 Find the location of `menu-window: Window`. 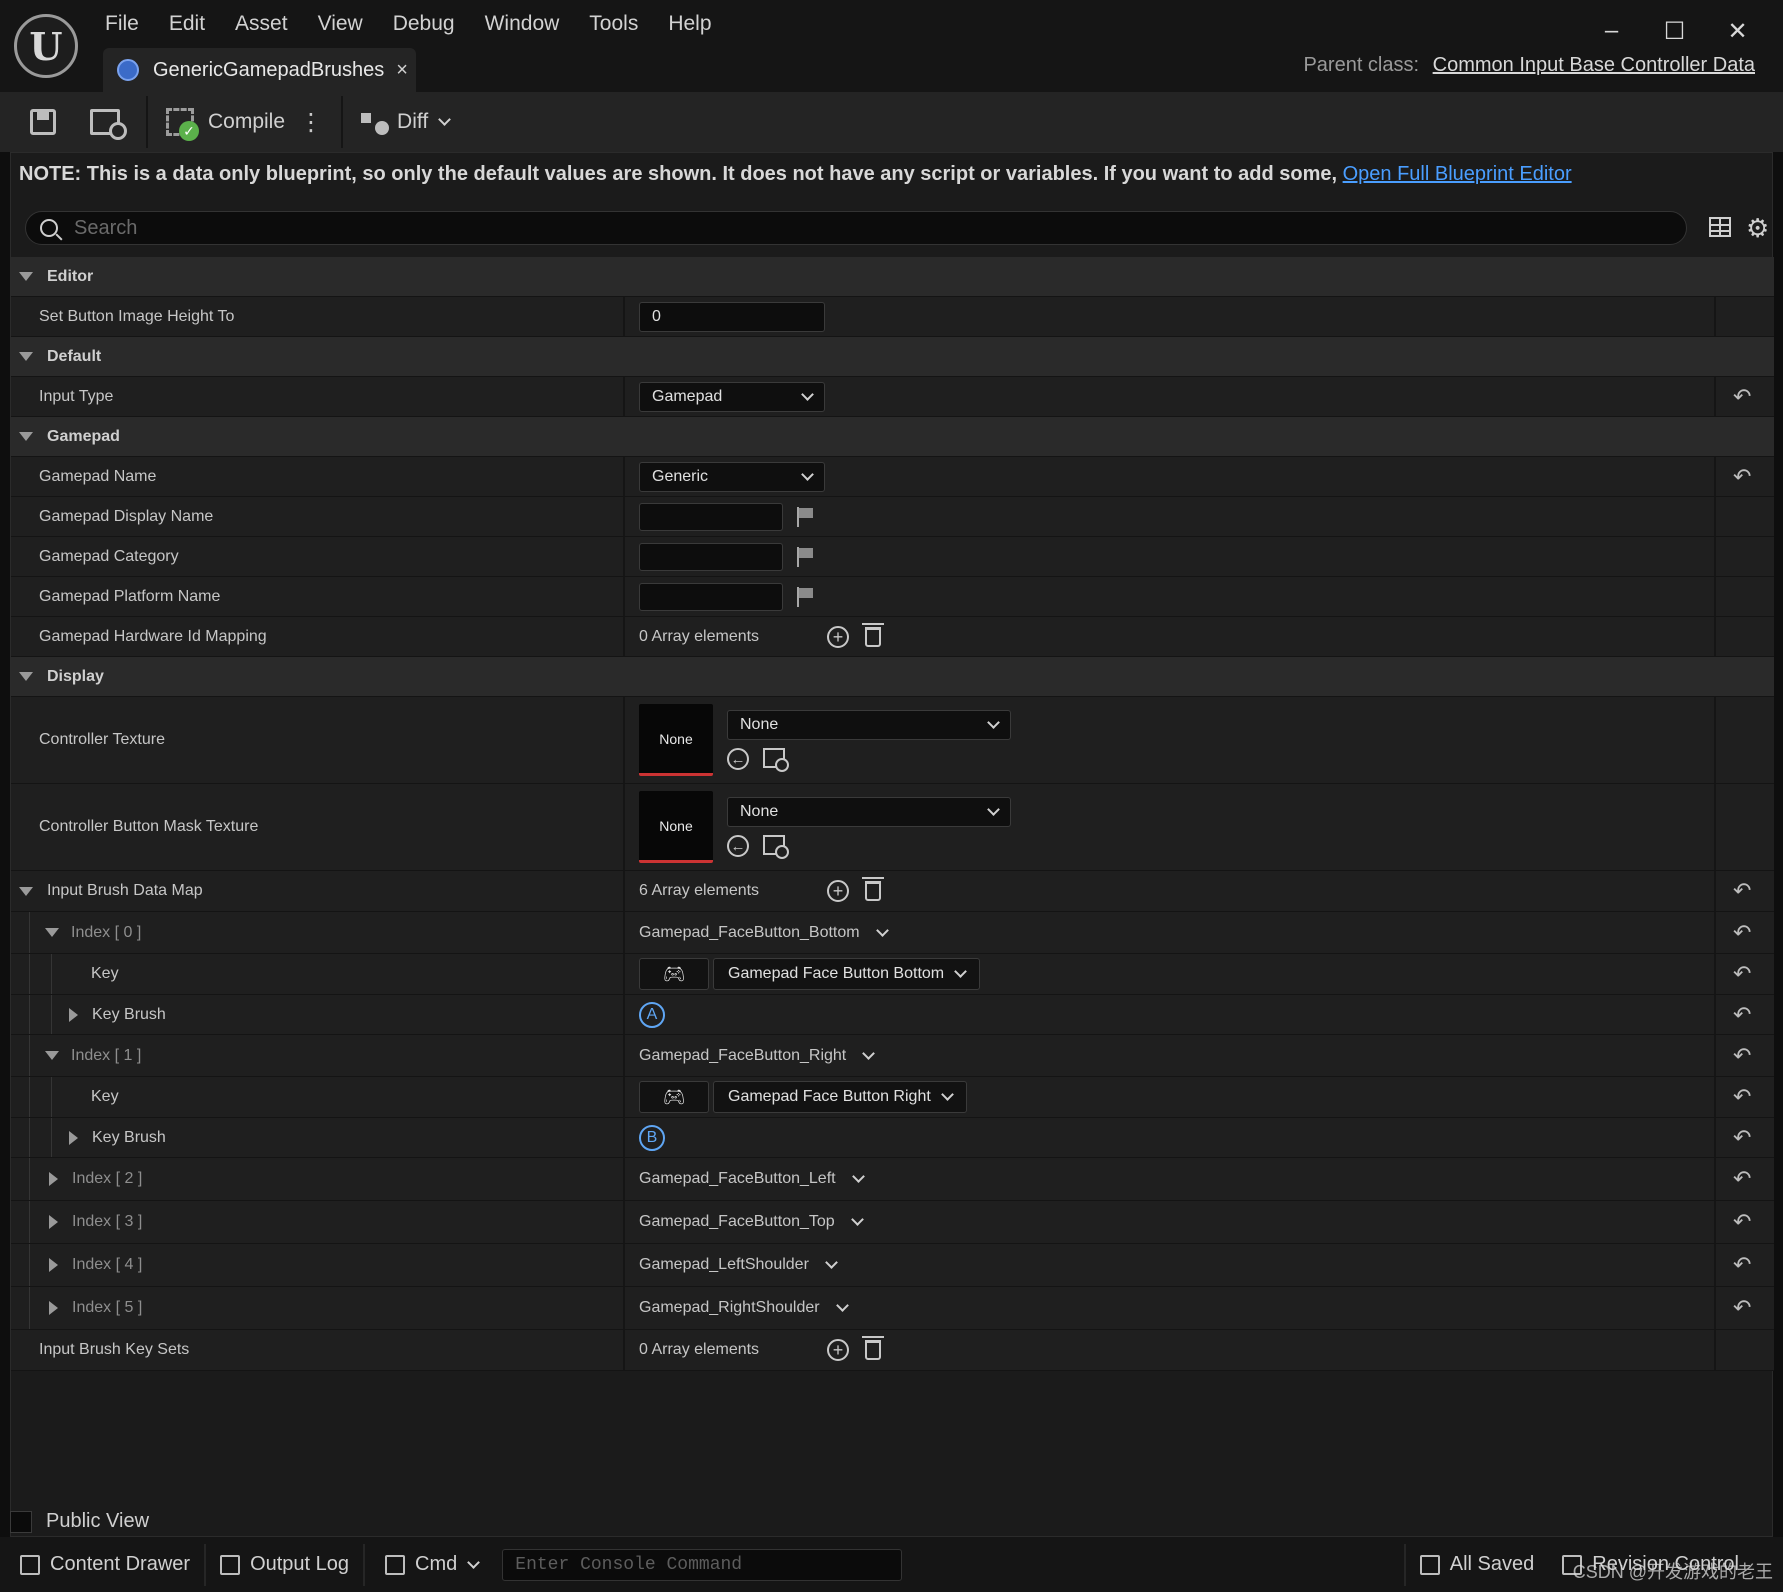

menu-window: Window is located at coordinates (522, 24).